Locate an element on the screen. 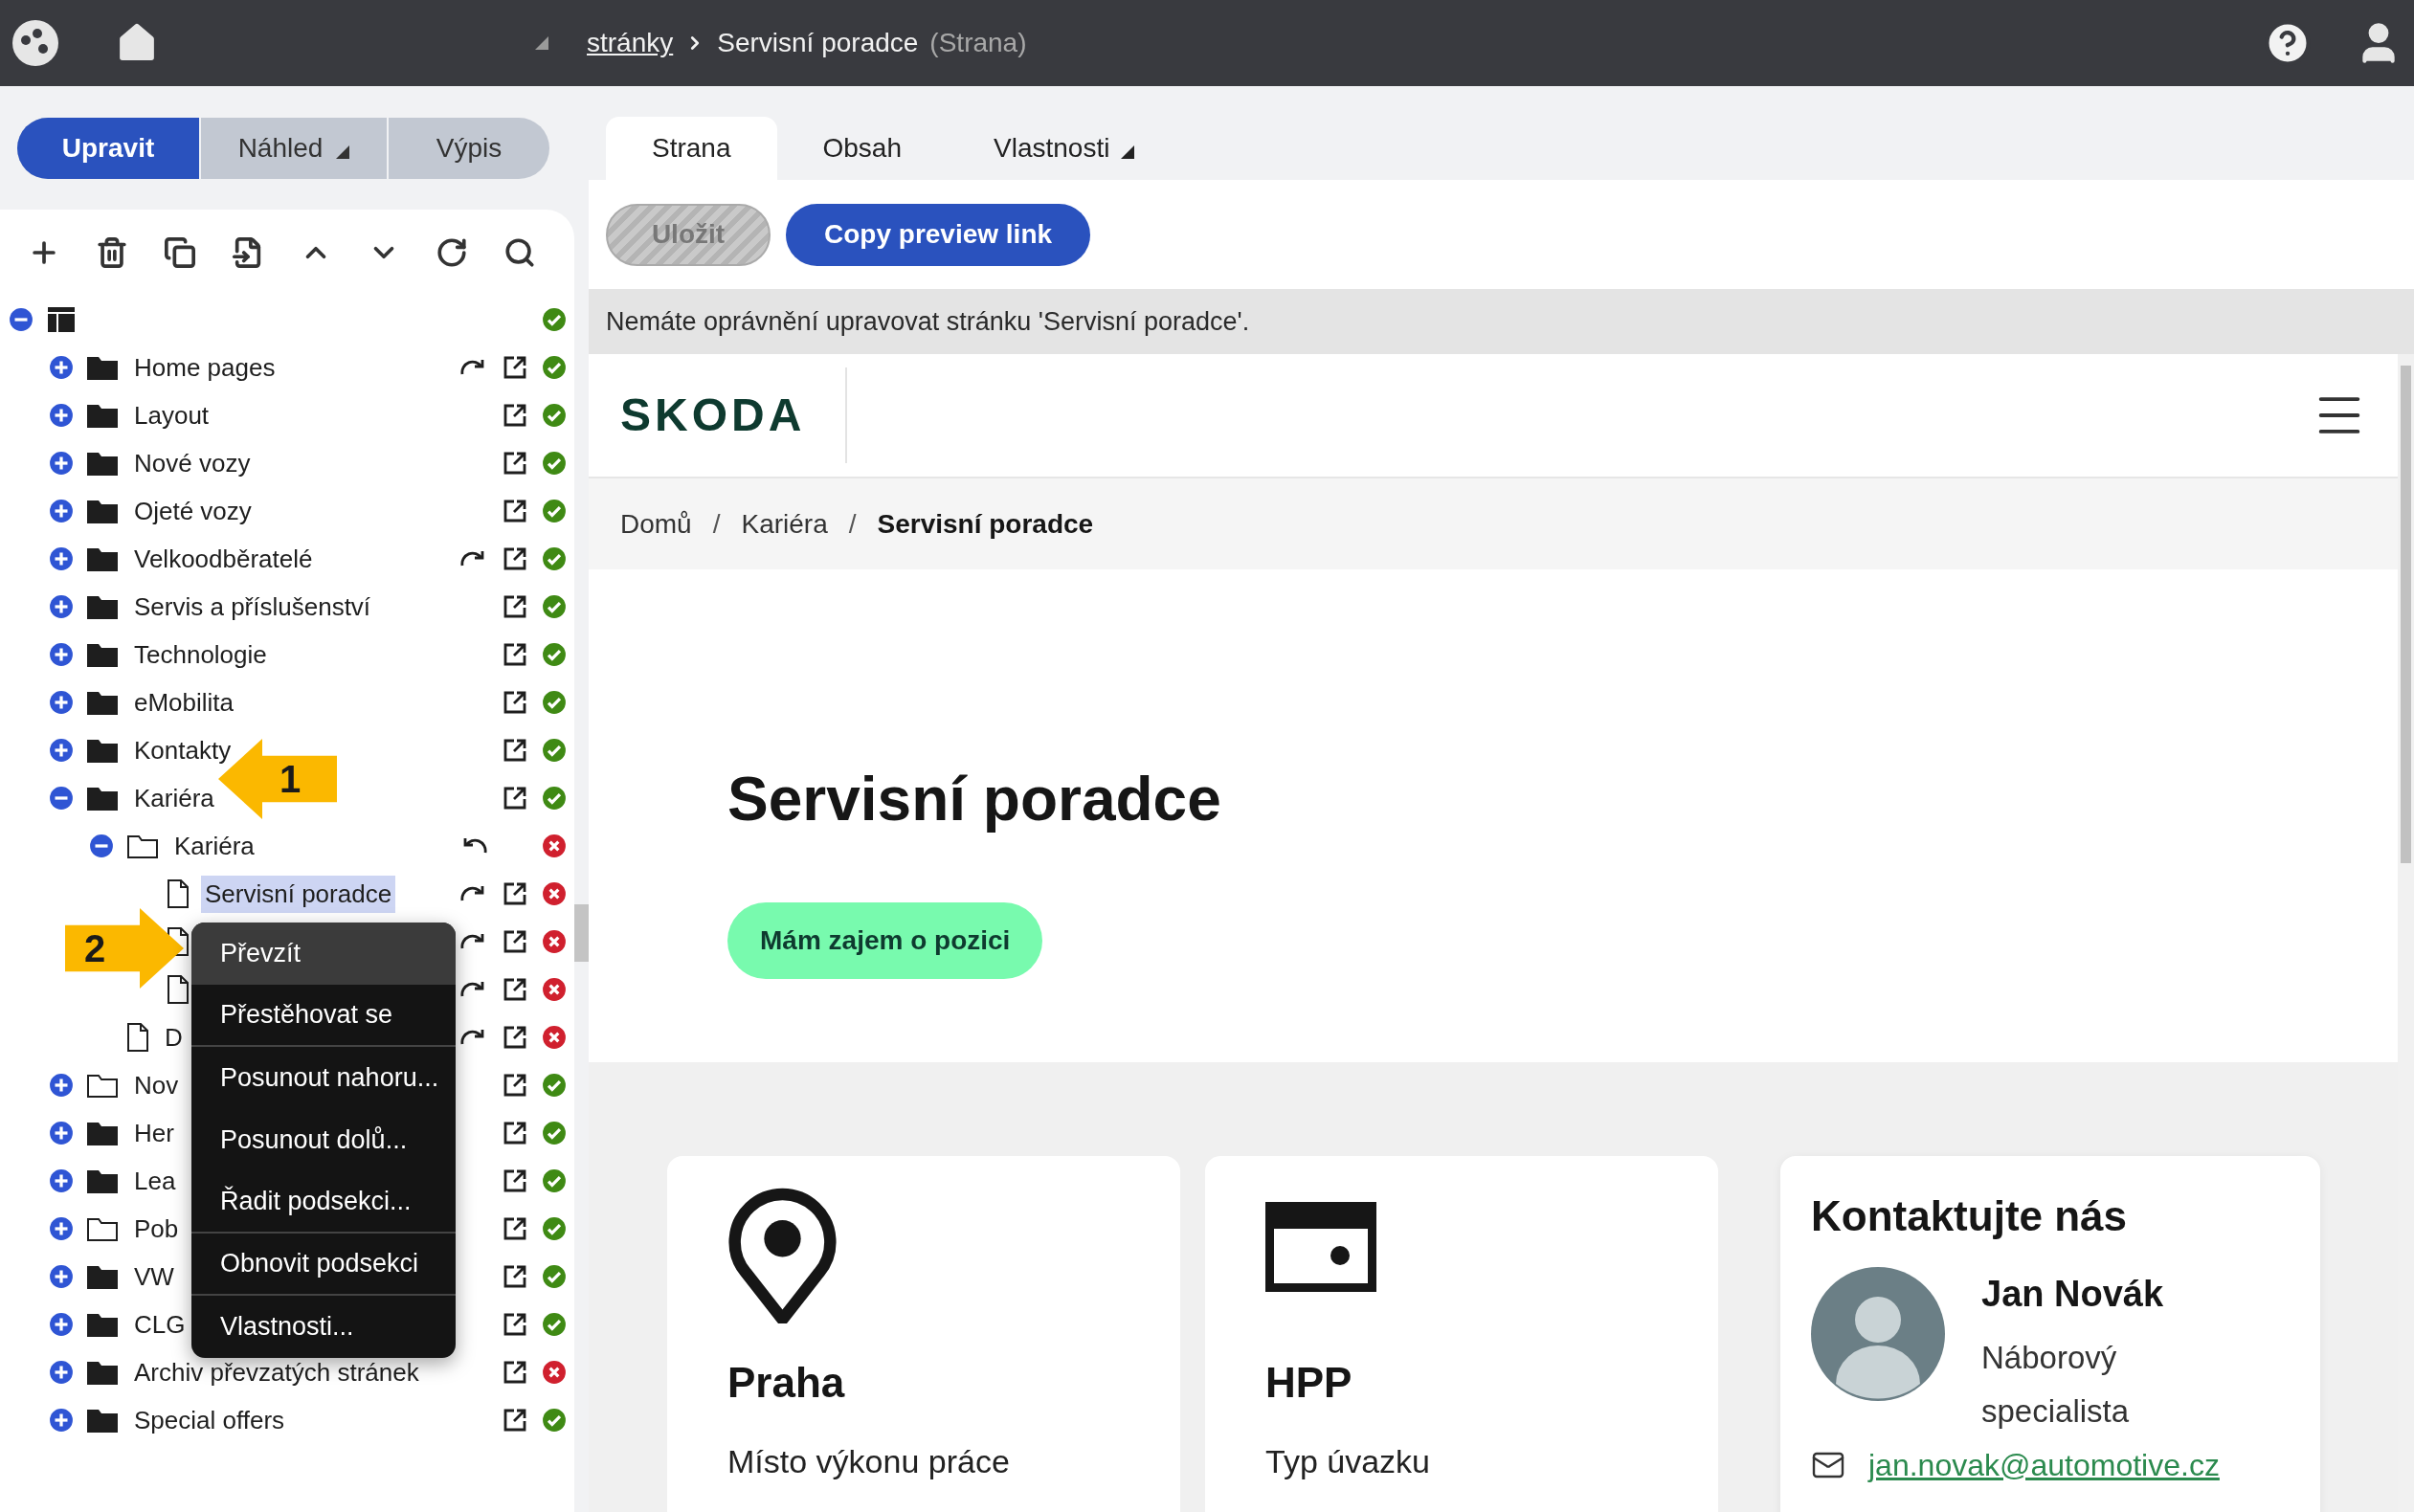 The image size is (2414, 1512). card-caption: Typ úvazku is located at coordinates (1348, 1461).